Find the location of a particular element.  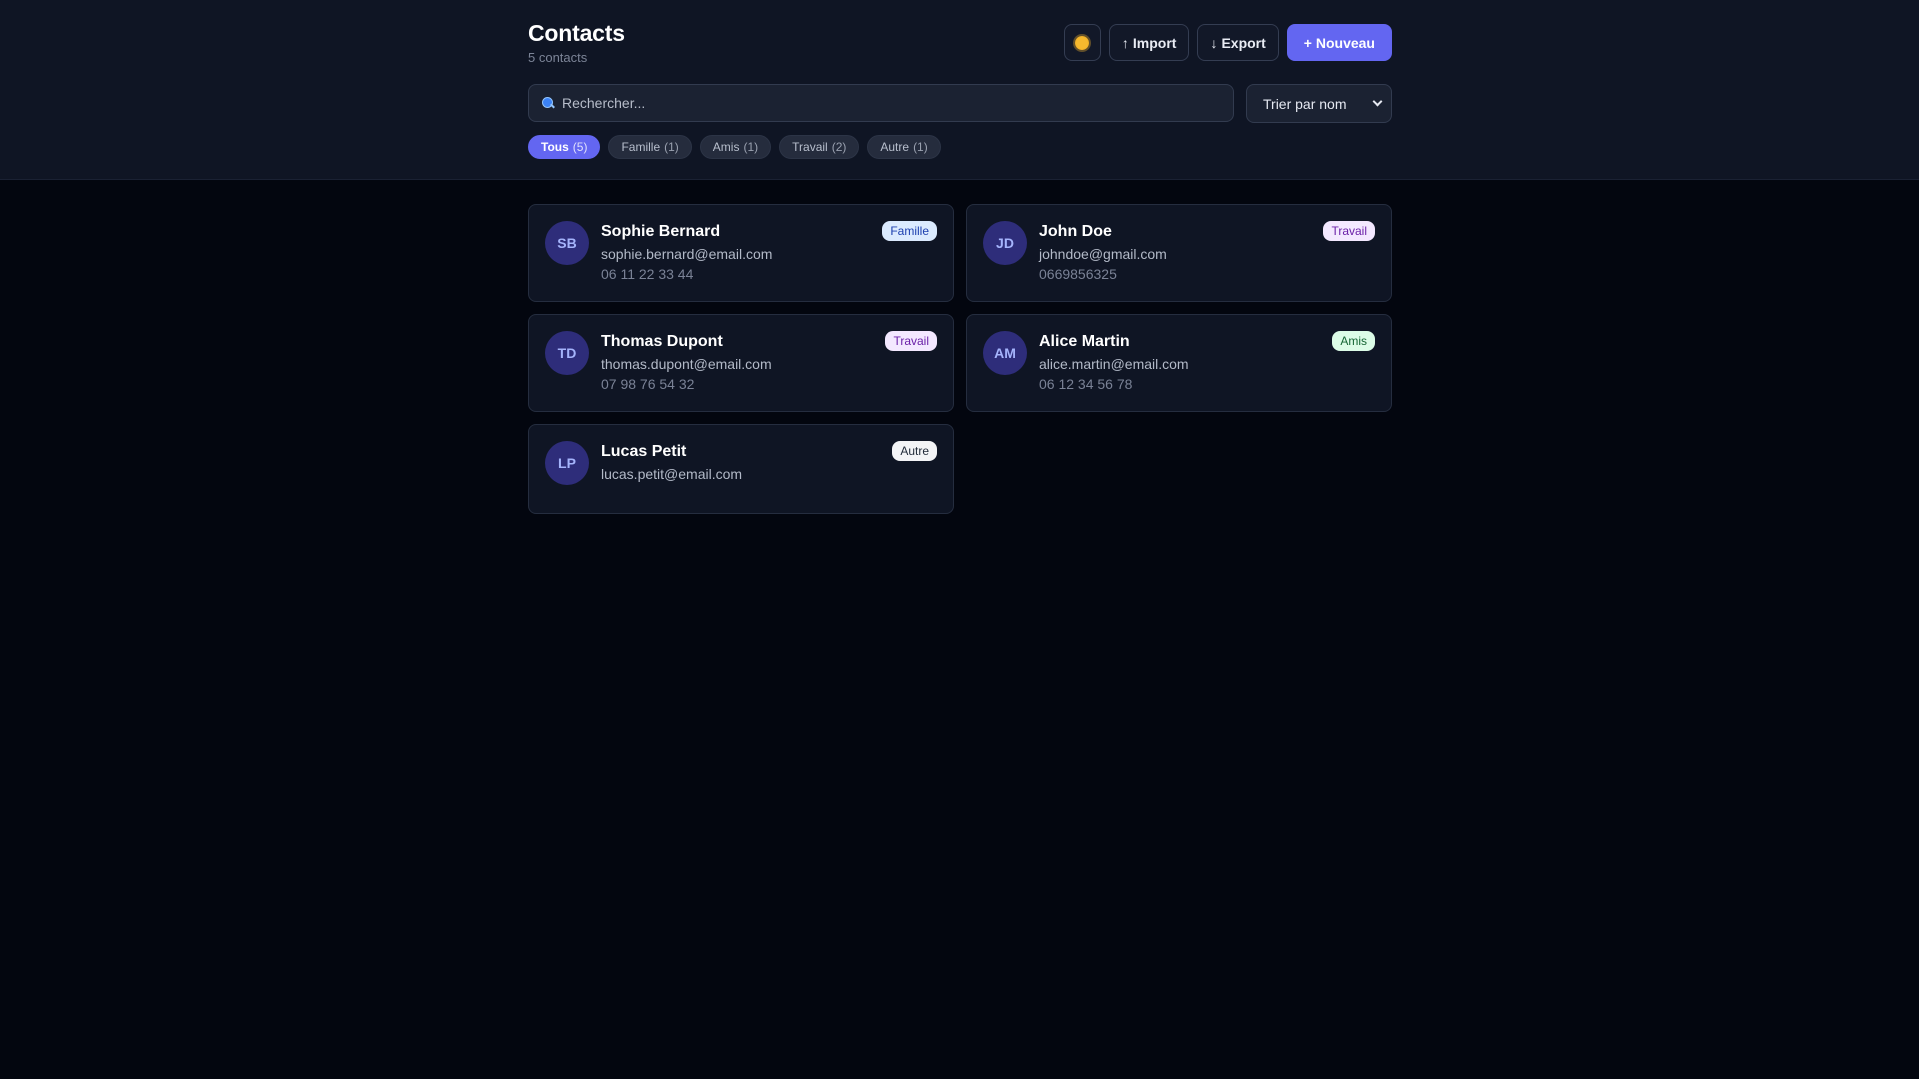

contact-email: alice.martin@email.com is located at coordinates (1114, 364).